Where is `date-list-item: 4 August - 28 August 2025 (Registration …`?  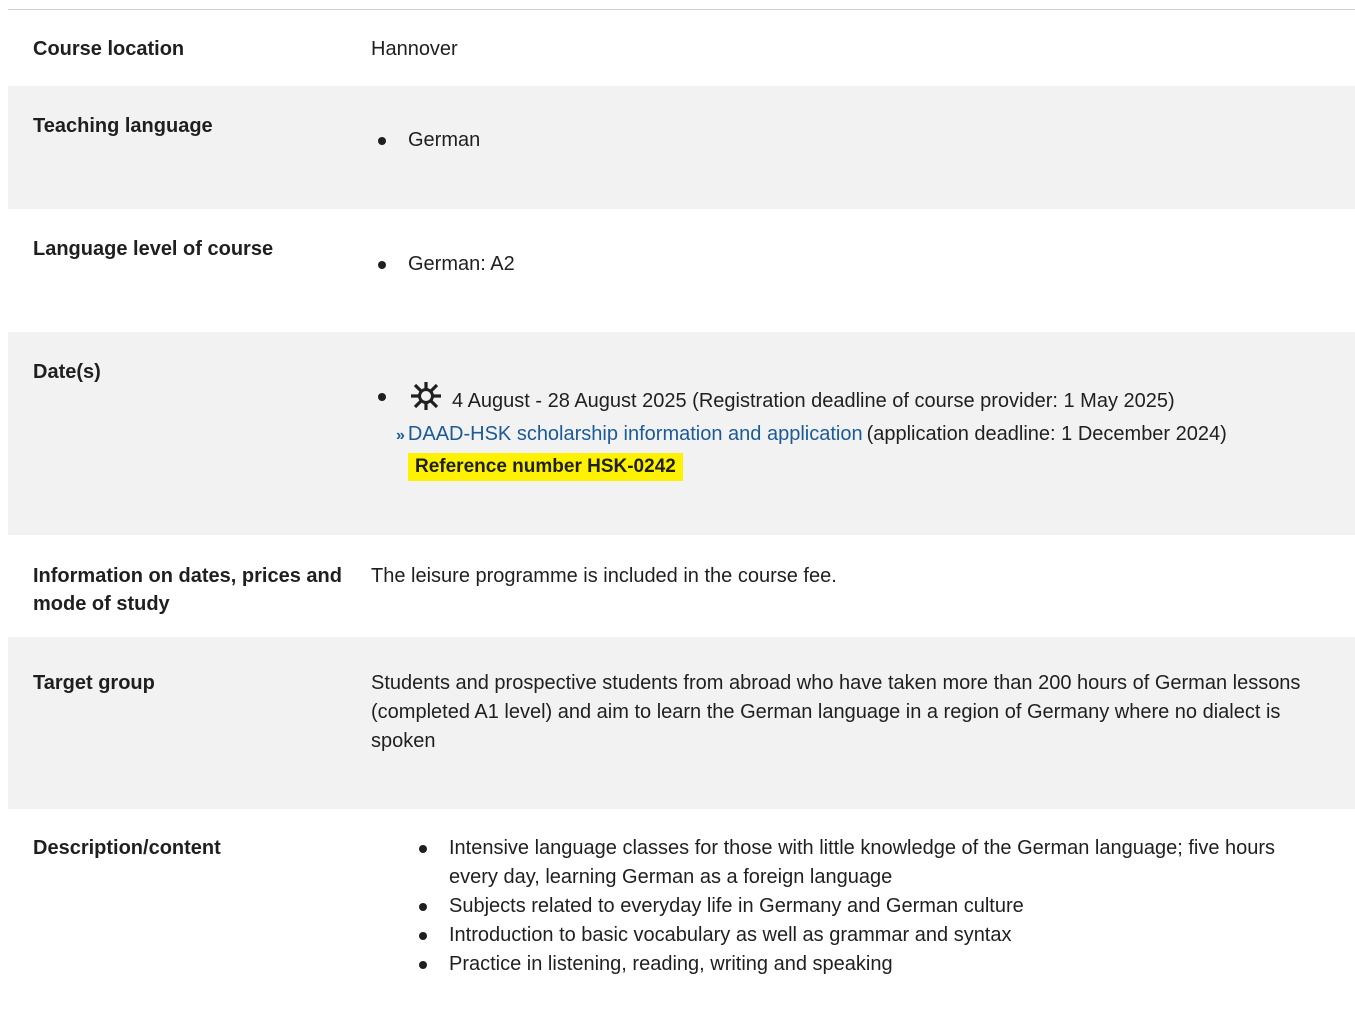 date-list-item: 4 August - 28 August 2025 (Registration … is located at coordinates (856, 400).